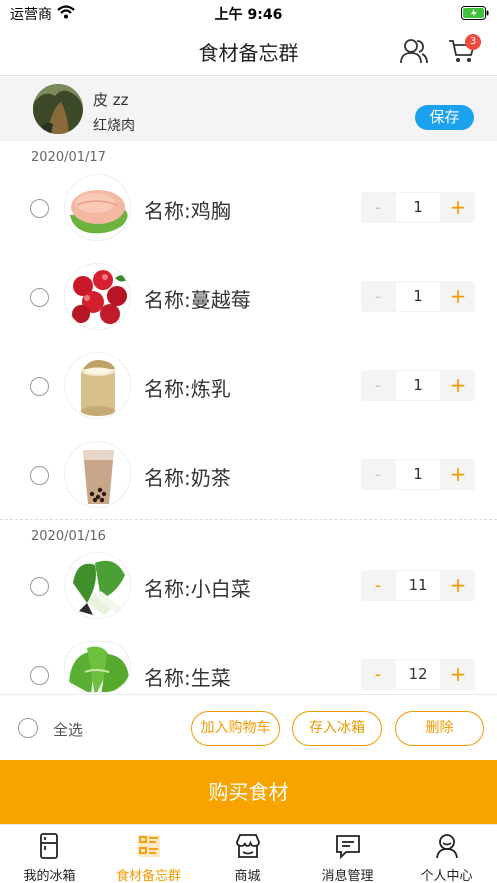 The image size is (497, 883). I want to click on tab-store: 商城, so click(247, 854).